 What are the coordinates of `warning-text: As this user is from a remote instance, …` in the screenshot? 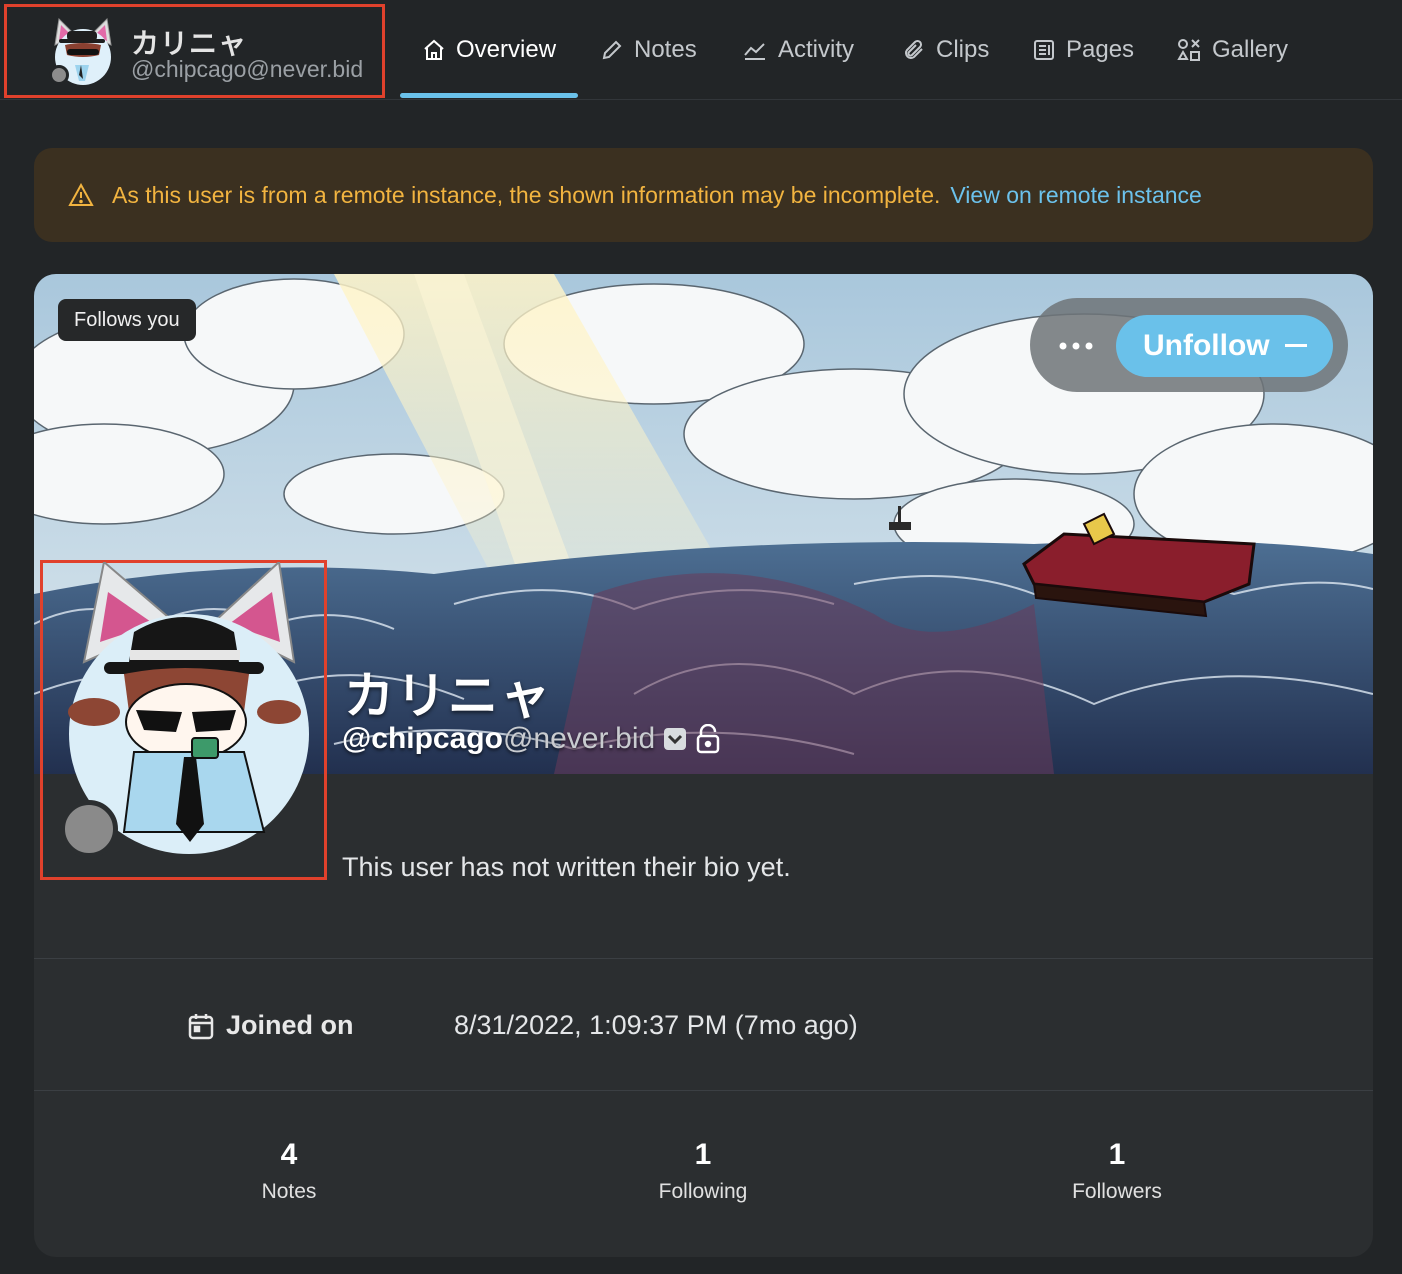 It's located at (526, 194).